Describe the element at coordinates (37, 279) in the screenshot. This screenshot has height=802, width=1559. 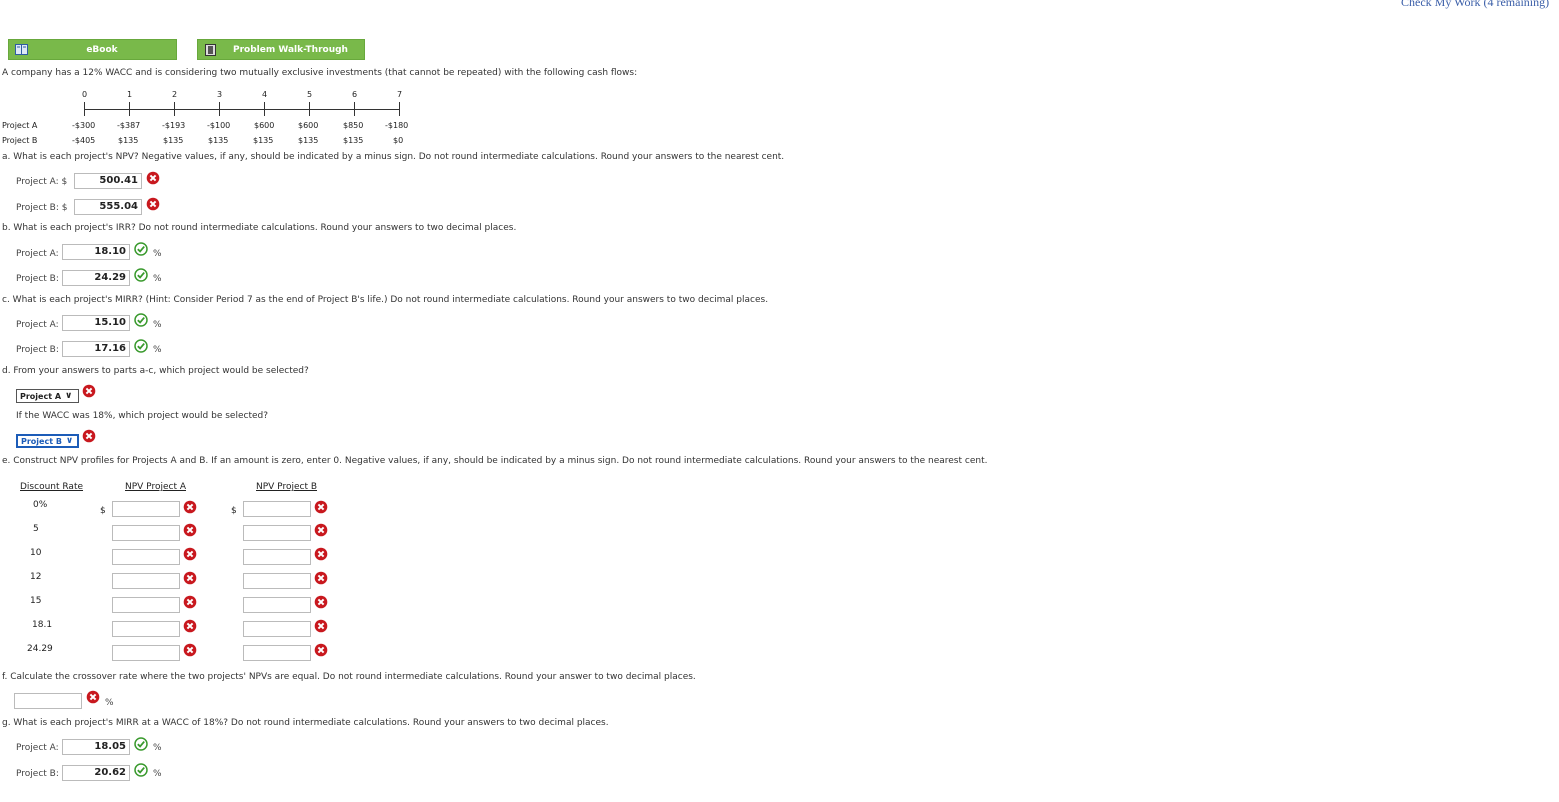
I see `irr-b-label: Project B:` at that location.